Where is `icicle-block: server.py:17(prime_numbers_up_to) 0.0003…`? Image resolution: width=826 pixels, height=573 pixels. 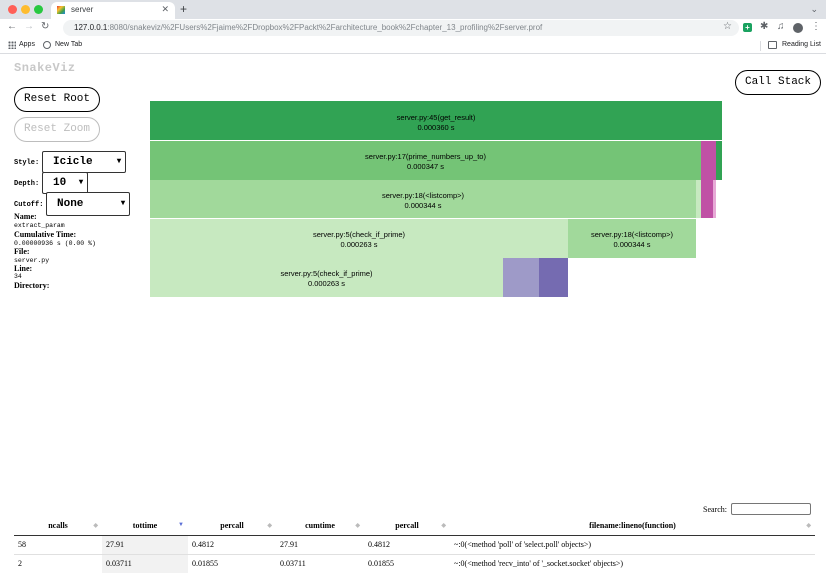
icicle-block: server.py:17(prime_numbers_up_to) 0.0003… is located at coordinates (425, 160).